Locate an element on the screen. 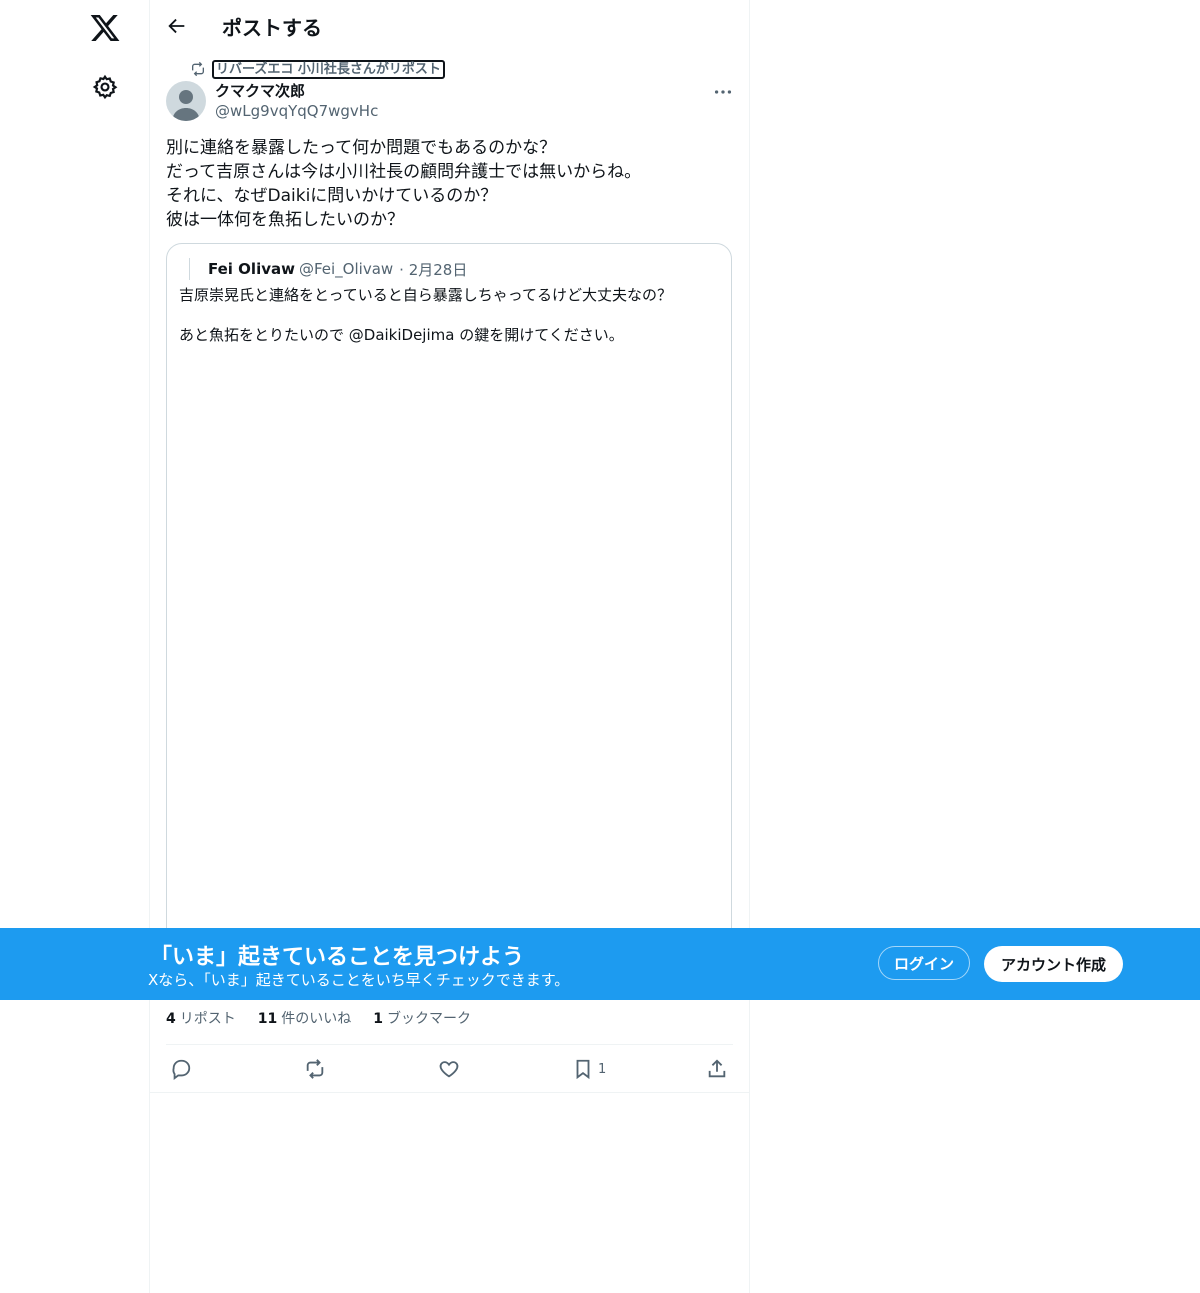  post-text-line: 彼は一体何を魚拓したいのか？ is located at coordinates (285, 220).